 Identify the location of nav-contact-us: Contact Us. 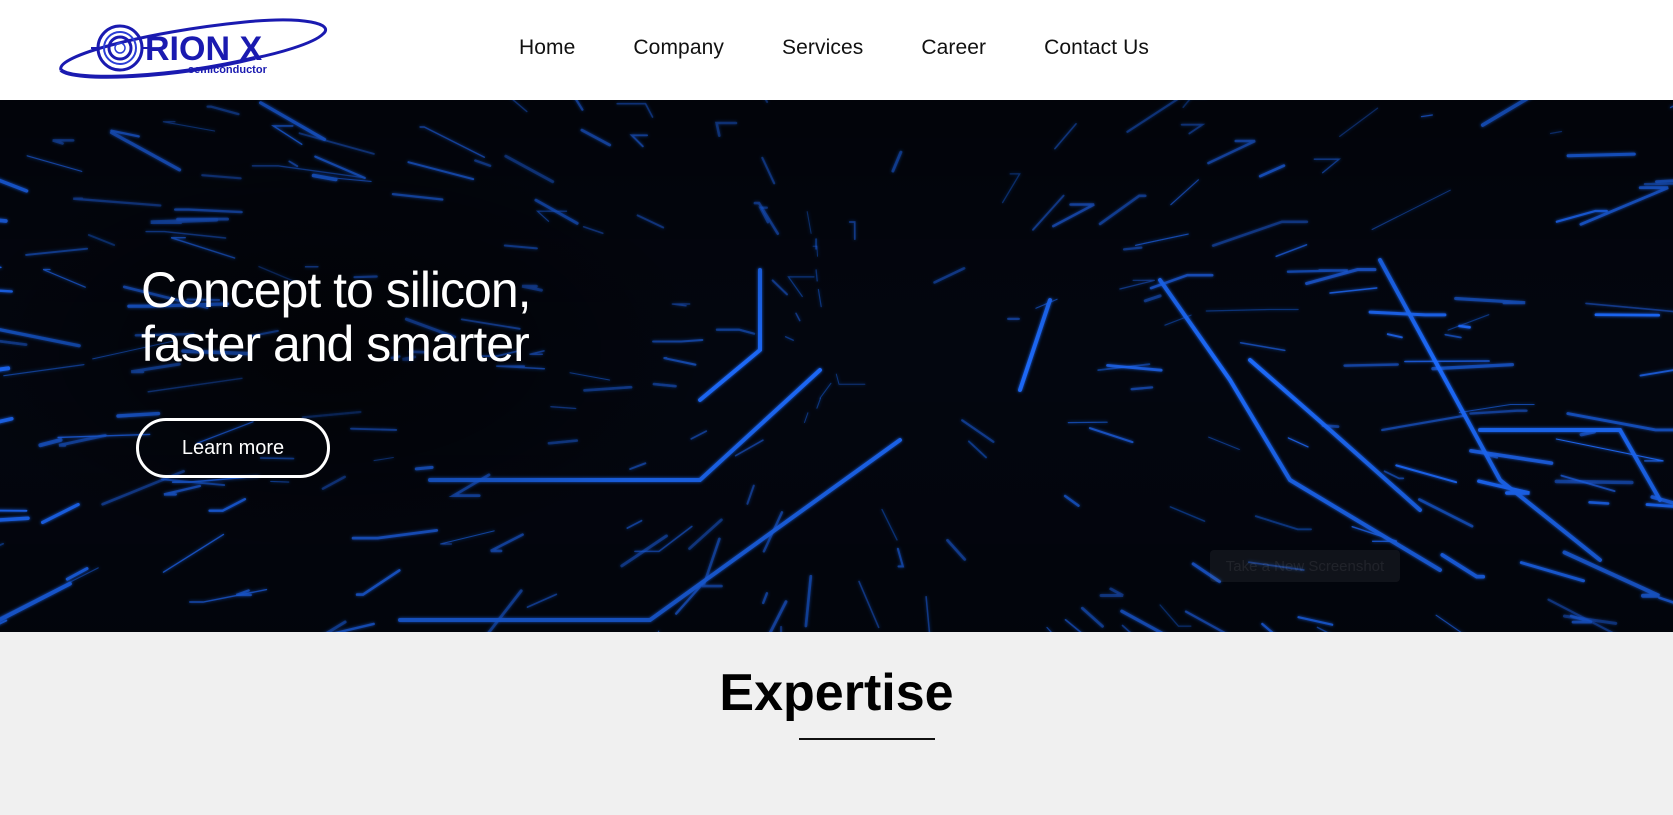
(1096, 48).